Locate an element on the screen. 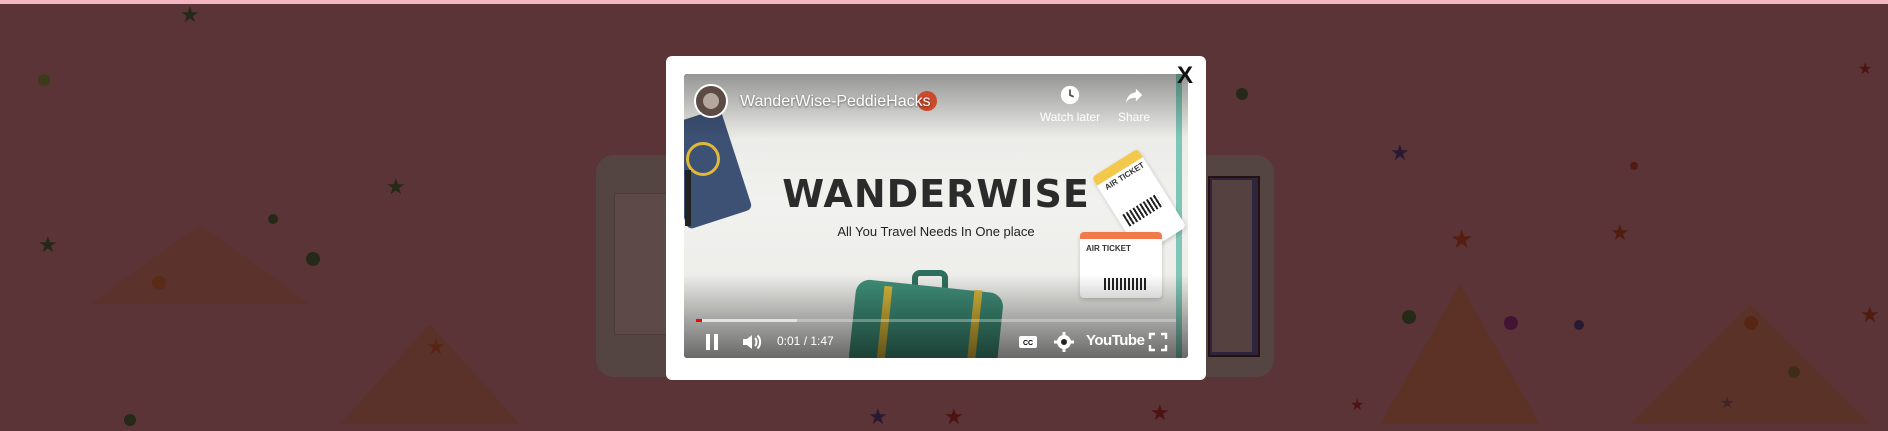 This screenshot has height=431, width=1888. settings-icon is located at coordinates (1064, 342).